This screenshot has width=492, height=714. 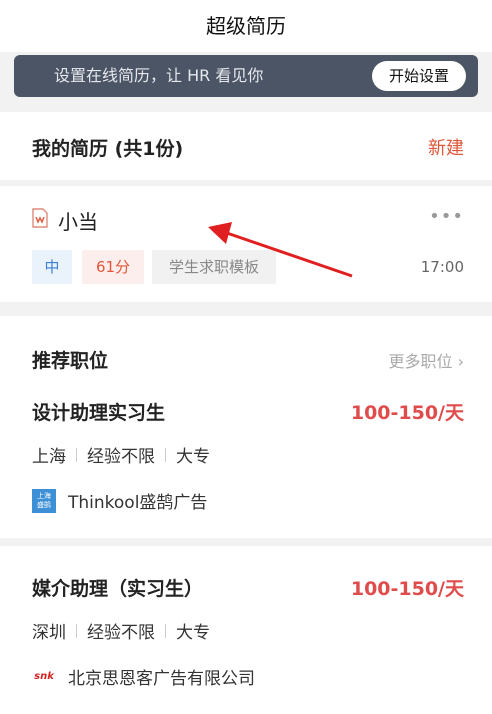 I want to click on top-bar: 超级简历, so click(x=246, y=26).